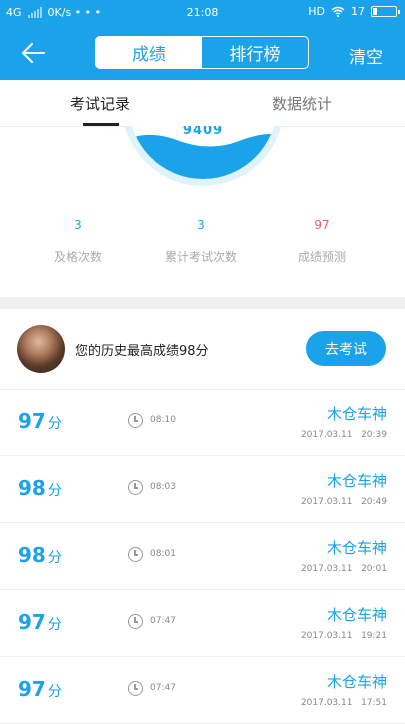 The height and width of the screenshot is (724, 405). I want to click on record-row: 98 分 08:01 木仓车神 2017.03.11 20:01, so click(202, 556).